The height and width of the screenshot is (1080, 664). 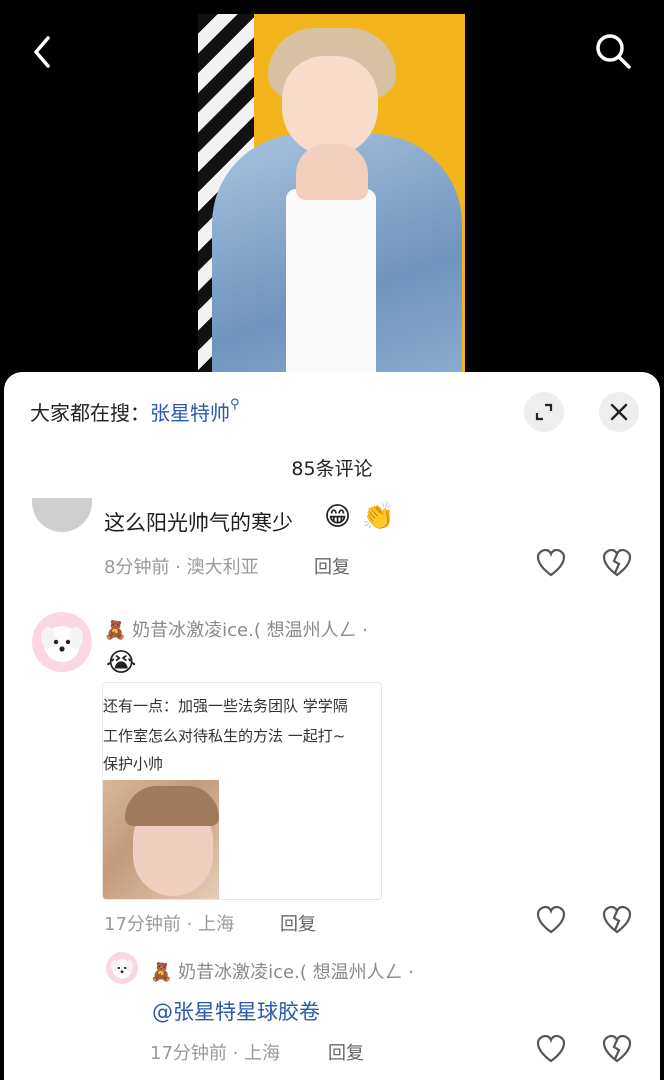 I want to click on close-icon, so click(x=619, y=412).